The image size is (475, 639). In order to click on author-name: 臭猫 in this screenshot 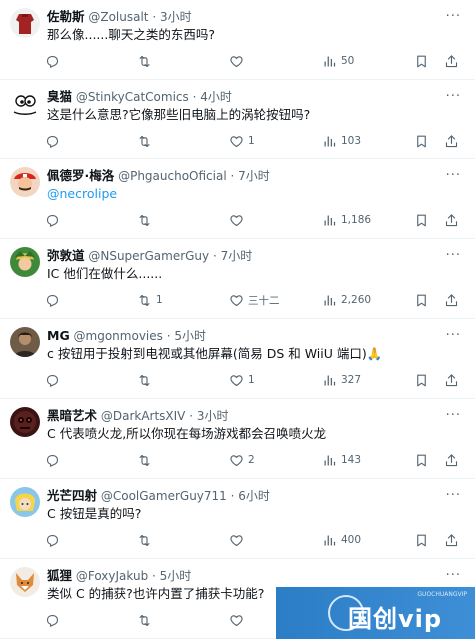, I will do `click(59, 96)`.